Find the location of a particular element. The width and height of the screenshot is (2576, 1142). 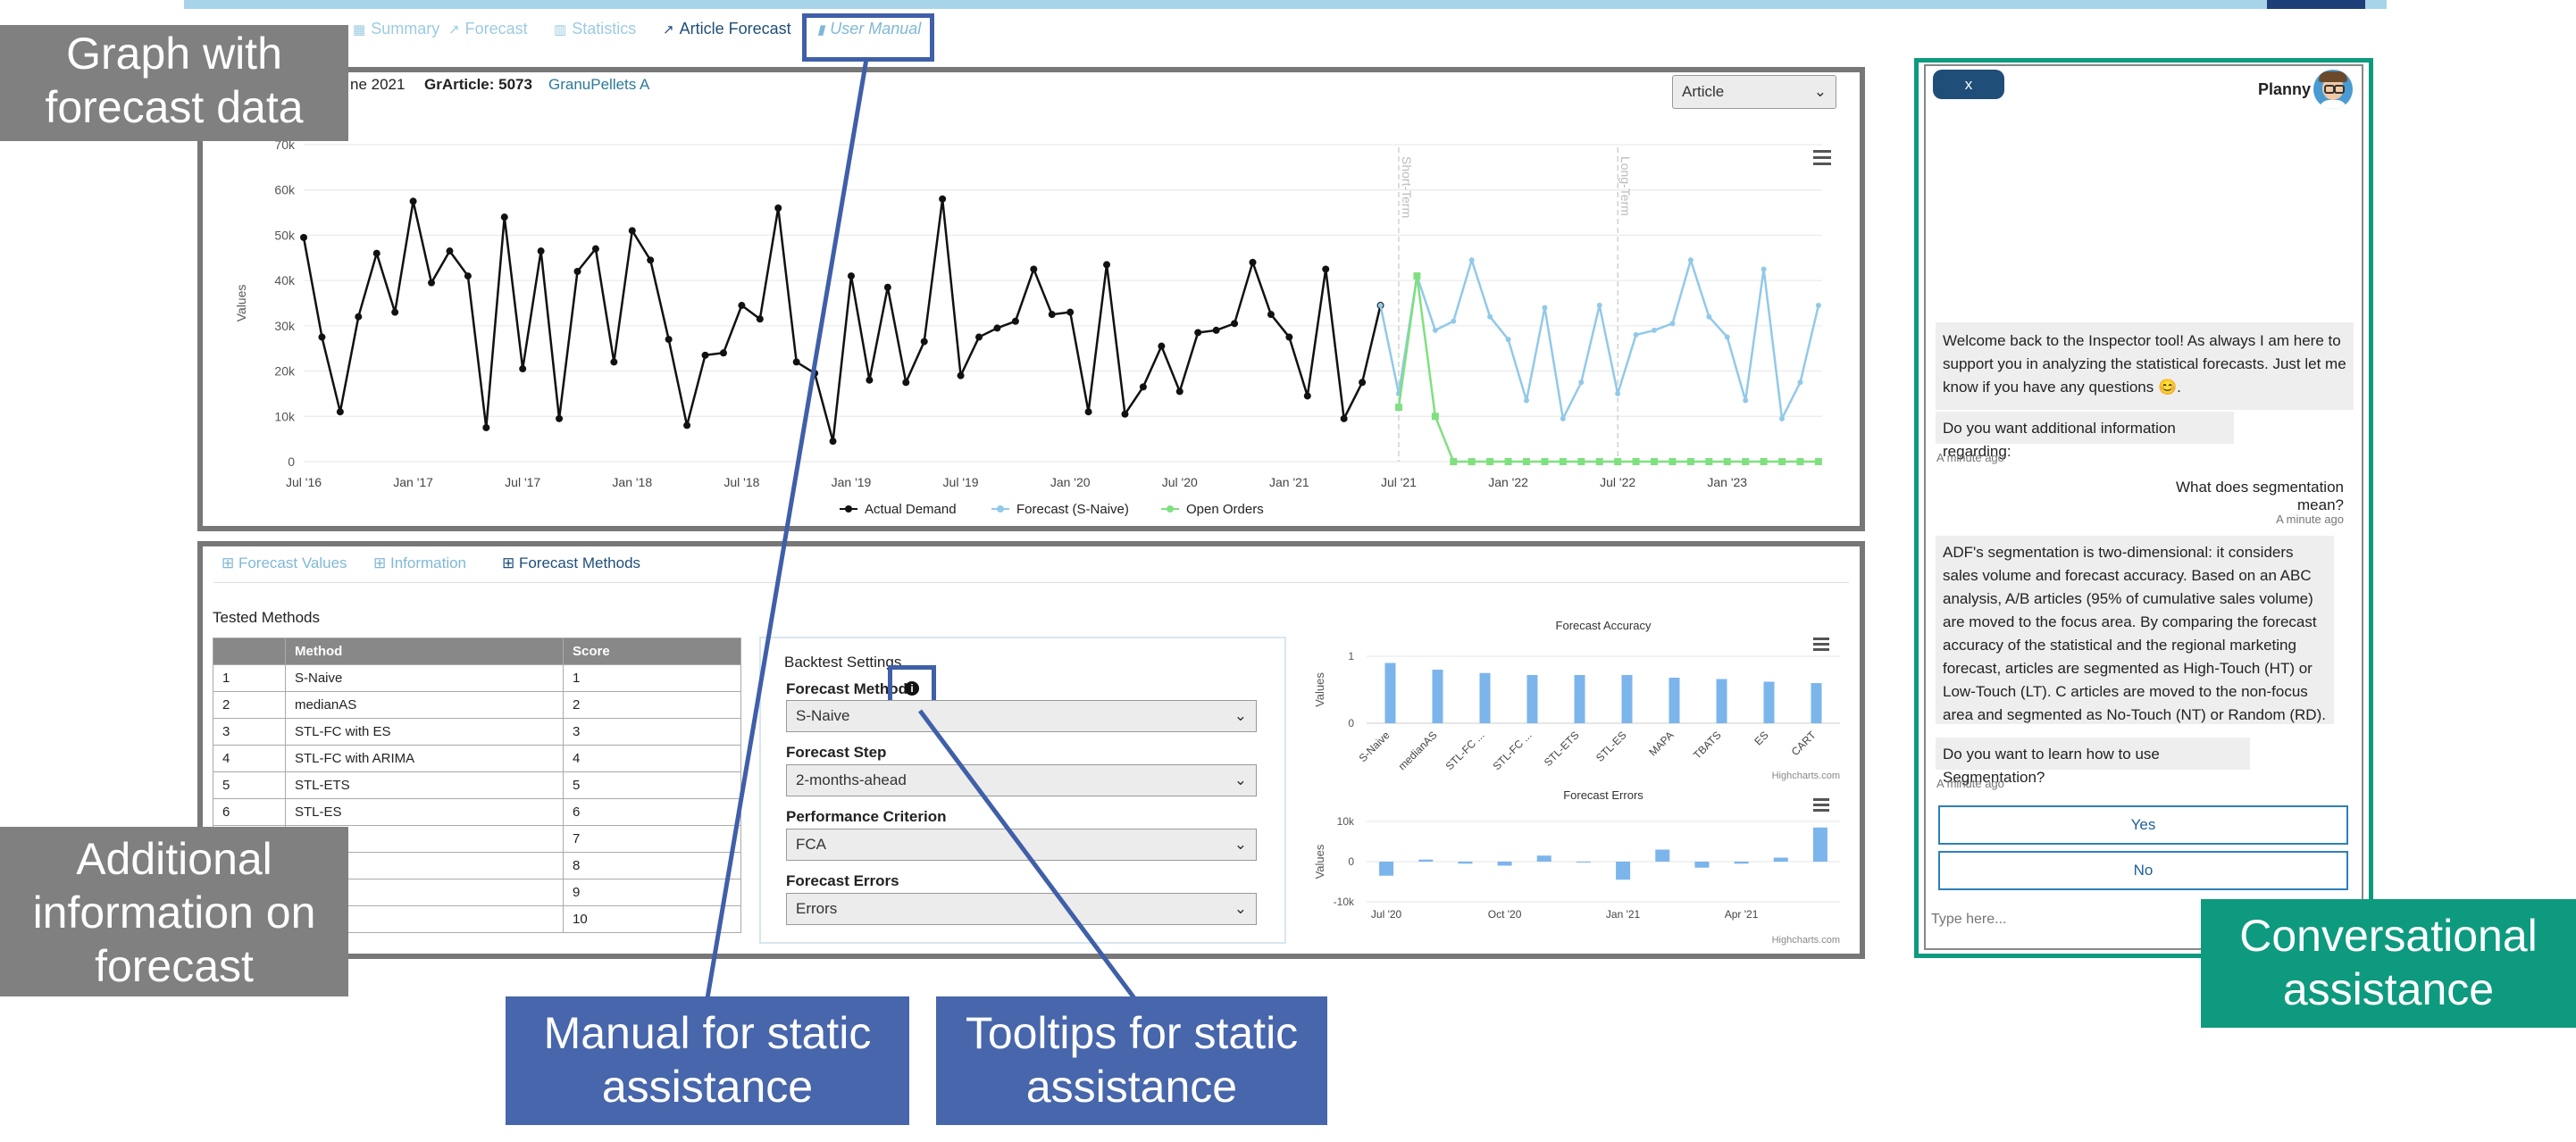

tooltip-pointer-line is located at coordinates (1027, 854).